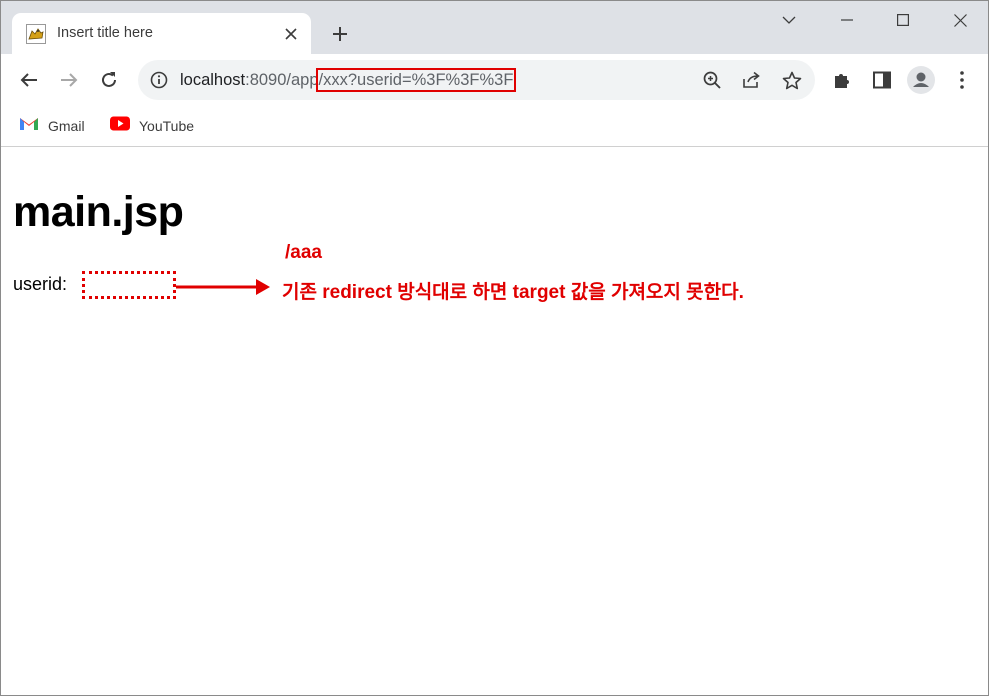 The image size is (989, 696). I want to click on youtube-icon, so click(120, 126).